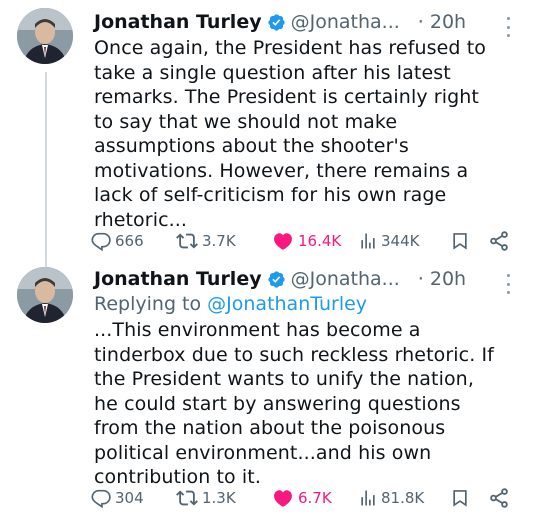  I want to click on views-button: 81.8K, so click(391, 498).